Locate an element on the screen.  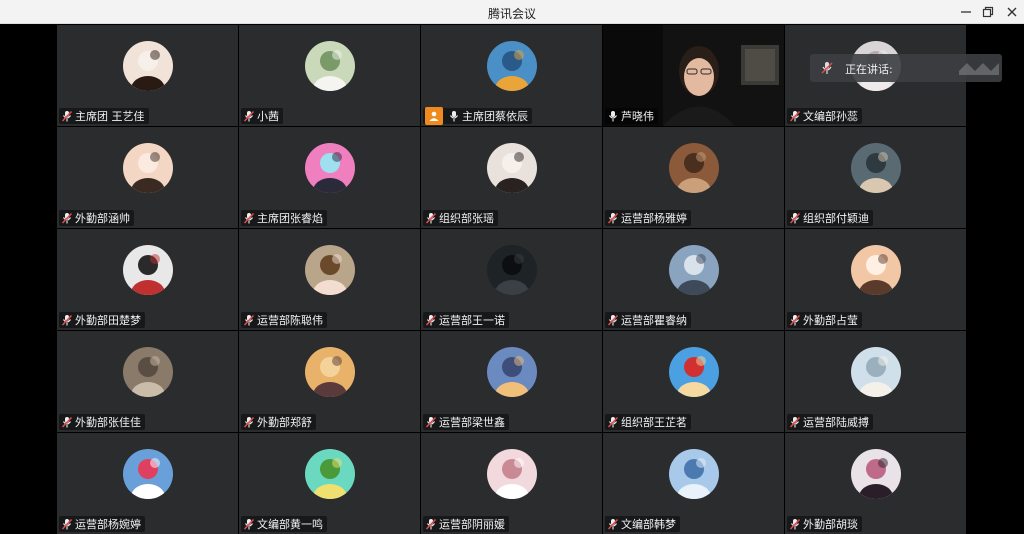
participant-tile: 运营部陈聪伟 is located at coordinates (329, 279).